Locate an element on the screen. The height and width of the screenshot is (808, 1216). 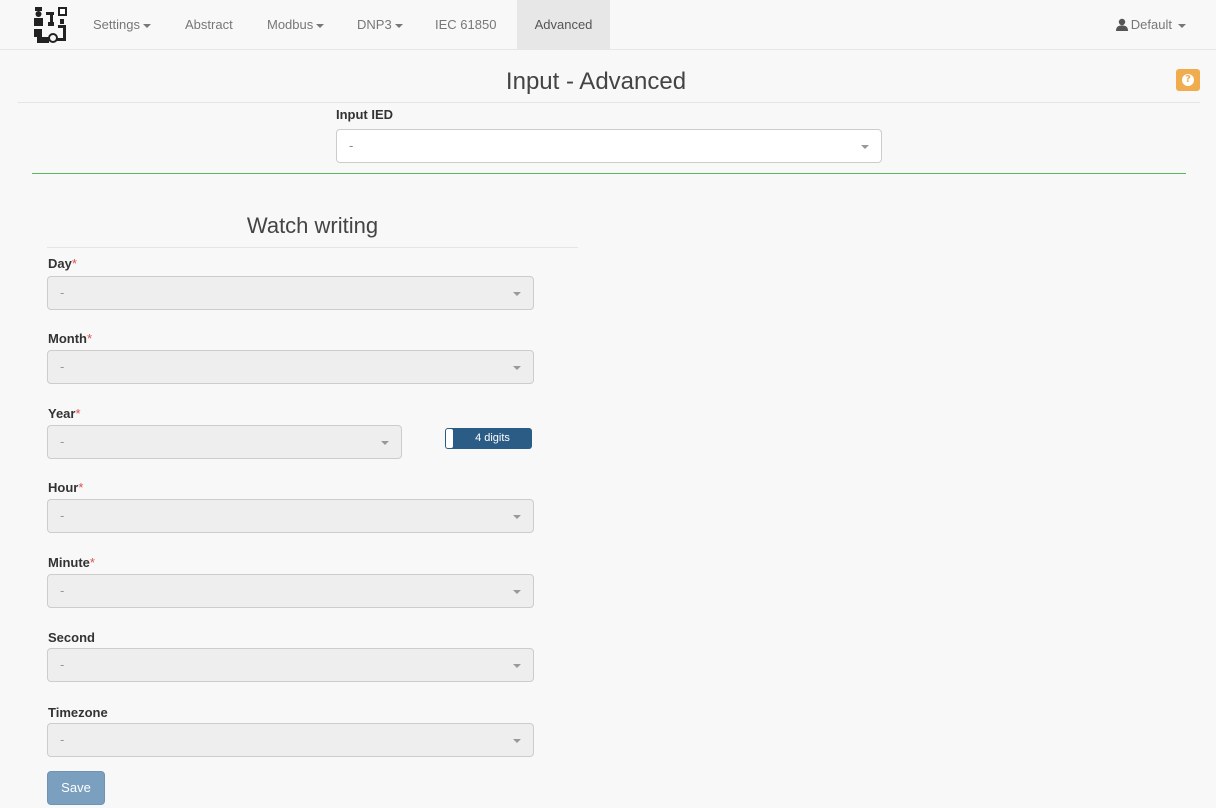
nav-iec61850-label: IEC 61850 is located at coordinates (466, 24).